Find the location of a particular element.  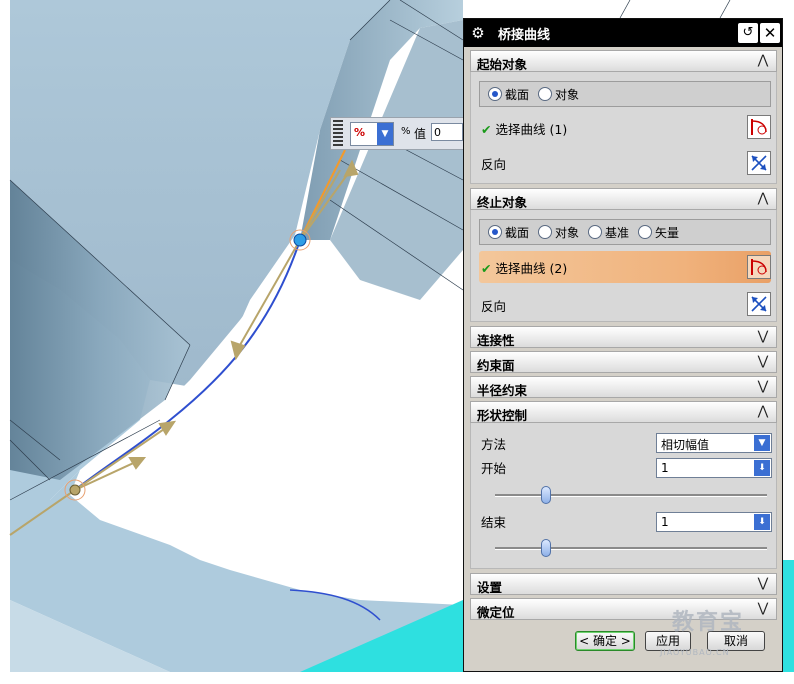

section-title: 约束面 is located at coordinates (496, 365).